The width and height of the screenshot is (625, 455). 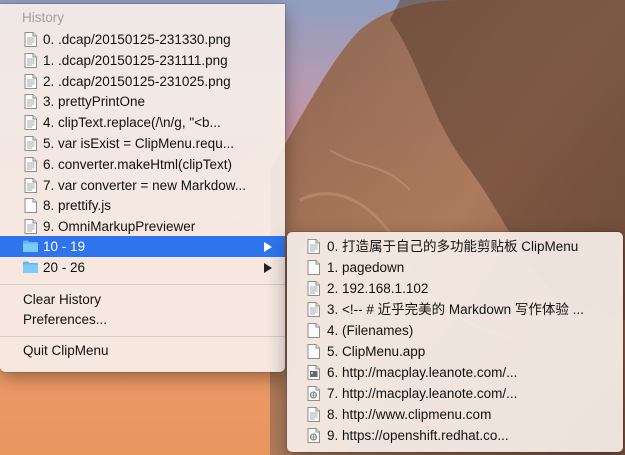 What do you see at coordinates (142, 350) in the screenshot?
I see `quit-item: Quit ClipMenu` at bounding box center [142, 350].